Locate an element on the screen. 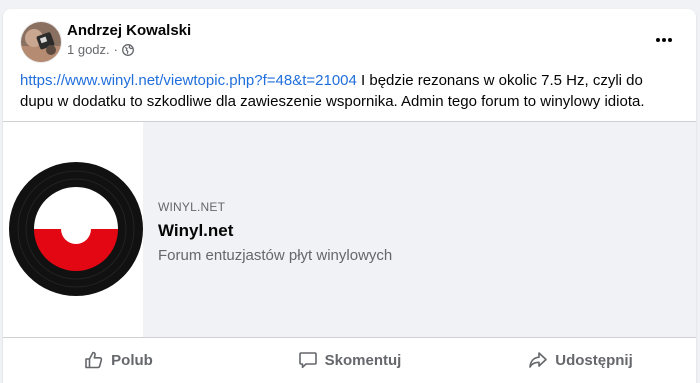 This screenshot has height=383, width=700. more-horizontal-icon is located at coordinates (664, 40).